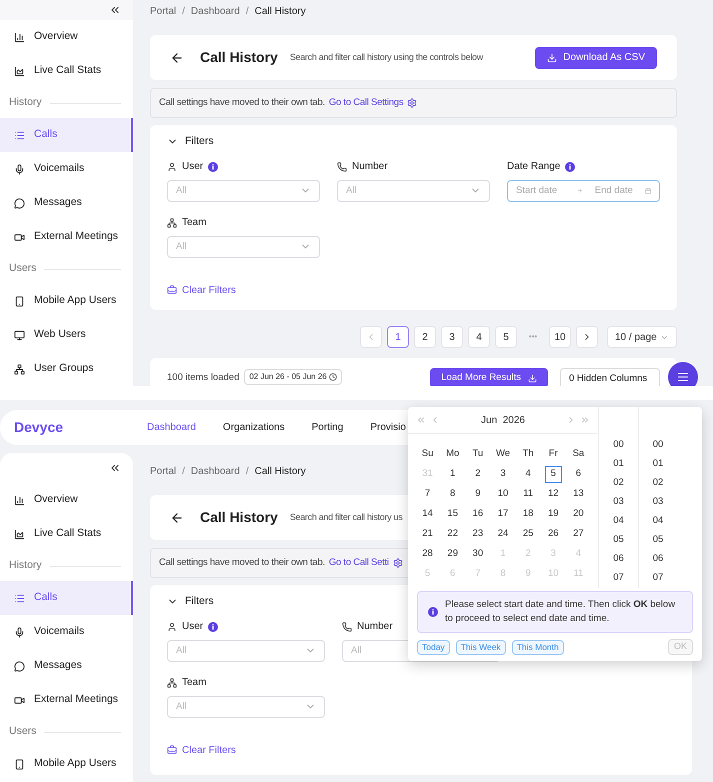 This screenshot has width=713, height=782. I want to click on field-label: Date Range, so click(533, 167).